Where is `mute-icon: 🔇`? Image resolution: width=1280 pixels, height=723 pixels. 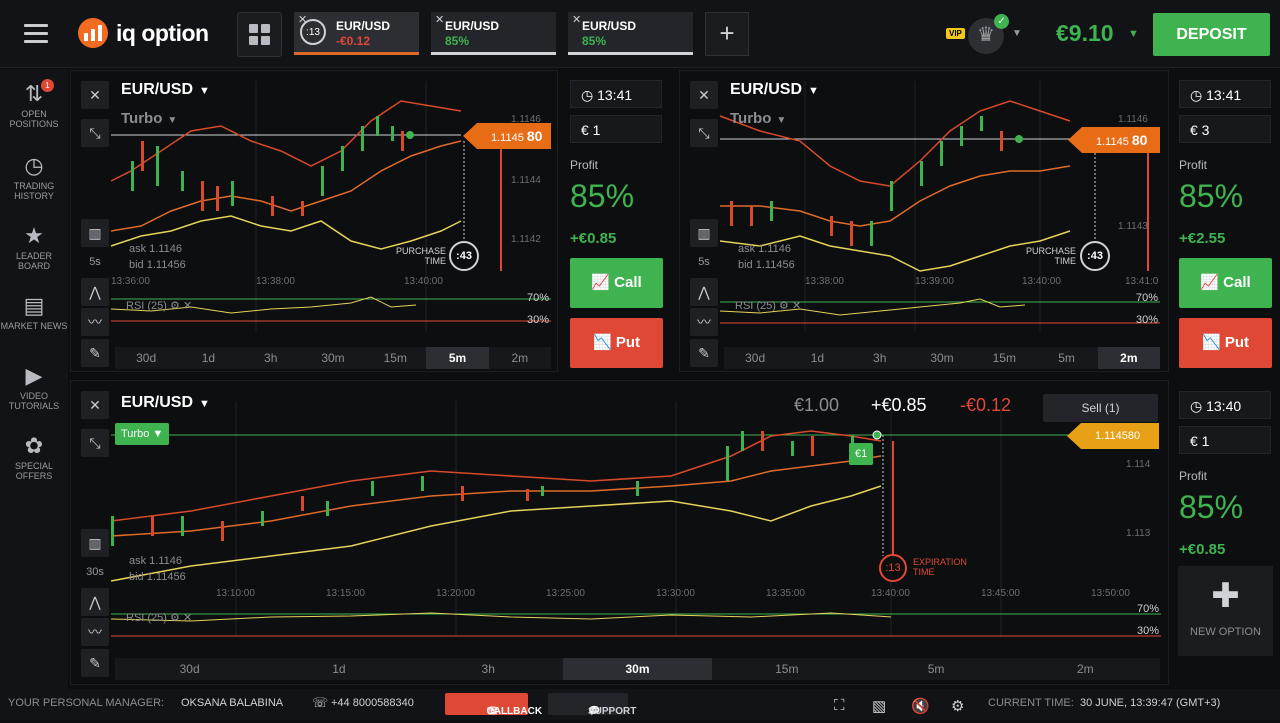 mute-icon: 🔇 is located at coordinates (920, 706).